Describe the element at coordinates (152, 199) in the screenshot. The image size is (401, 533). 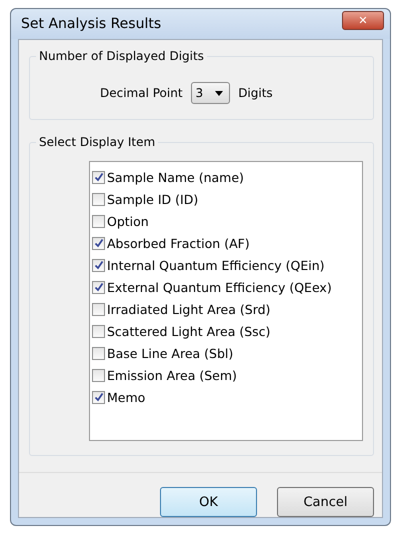
I see `checkbox-label: Sample ID (ID)` at that location.